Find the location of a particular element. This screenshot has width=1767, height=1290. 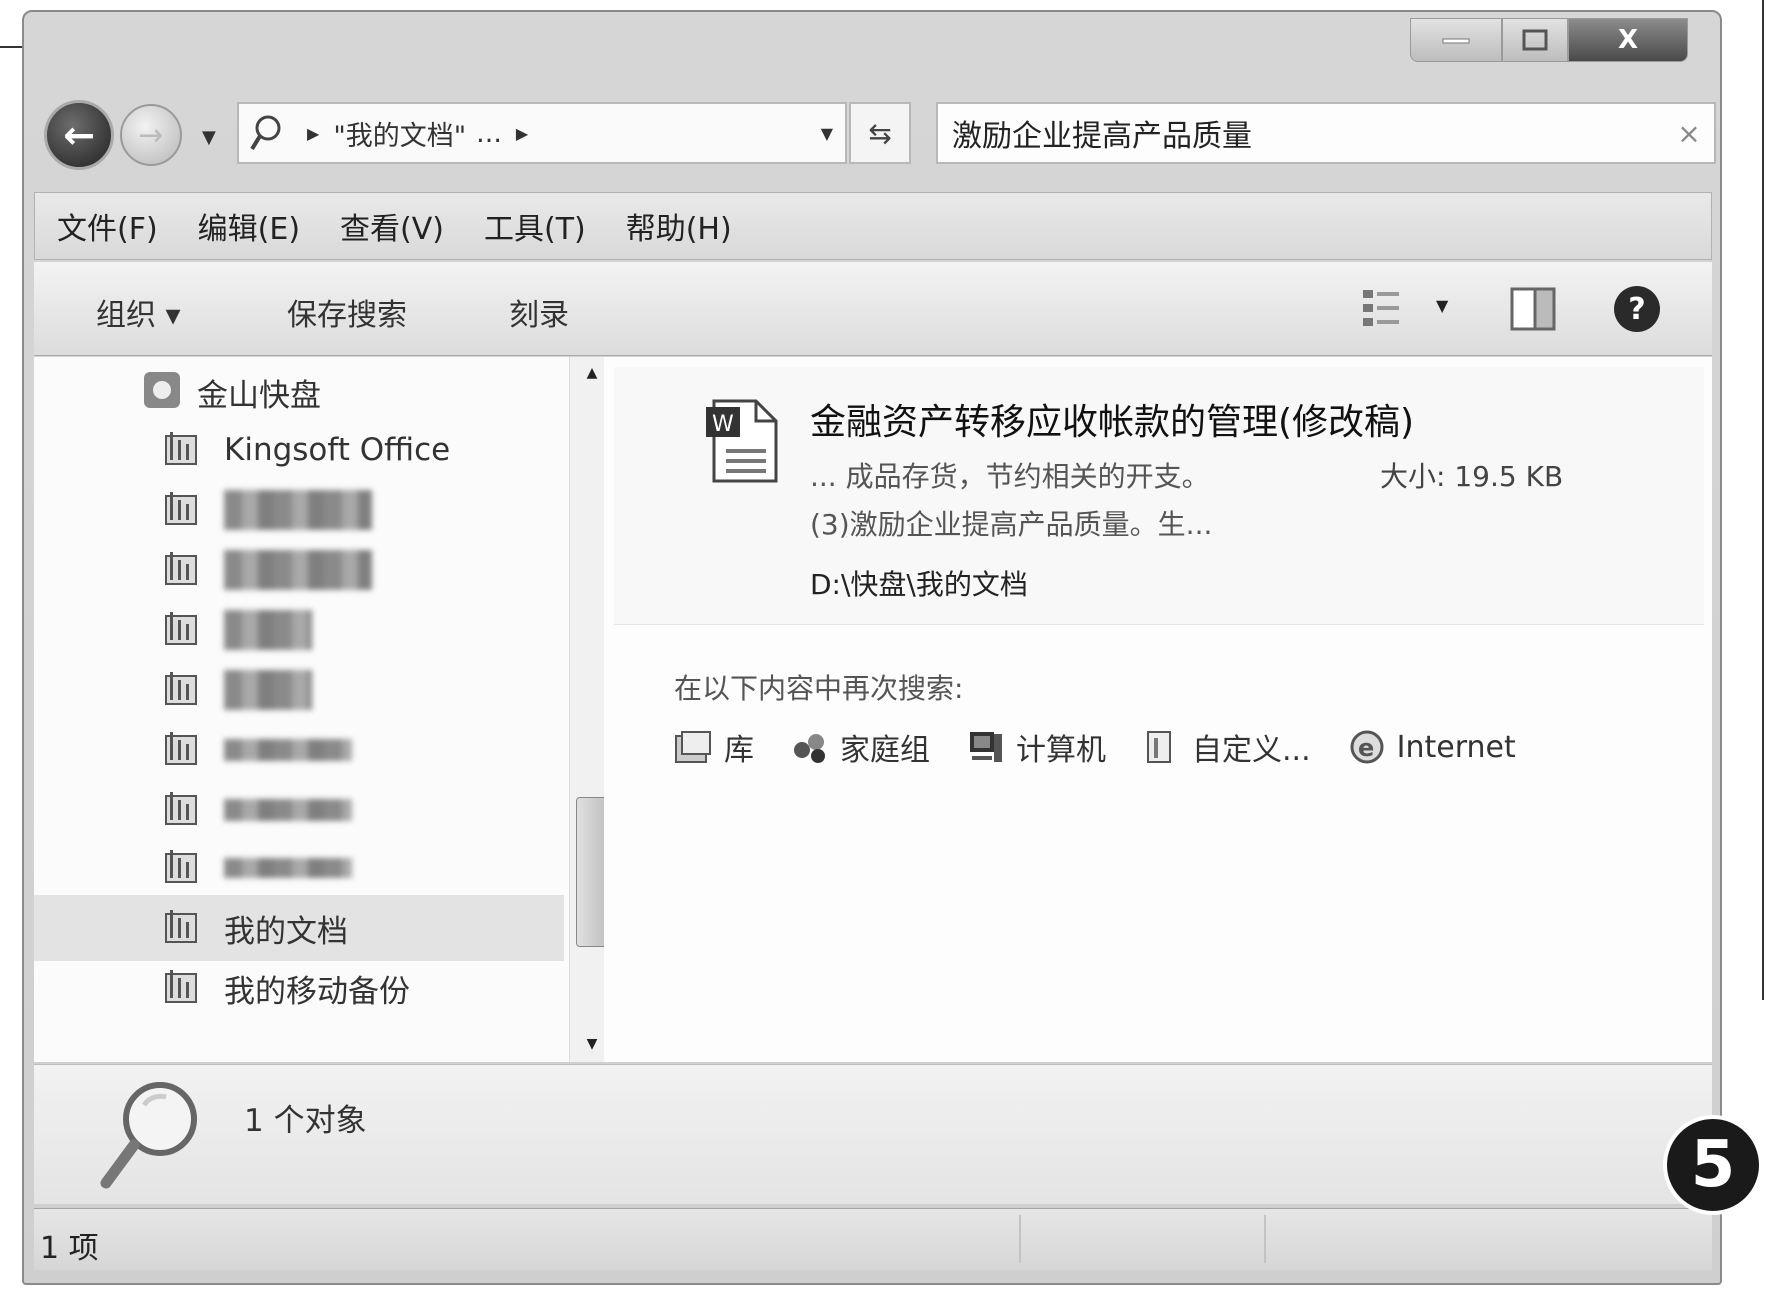

status-bar: 1 项 is located at coordinates (873, 1239).